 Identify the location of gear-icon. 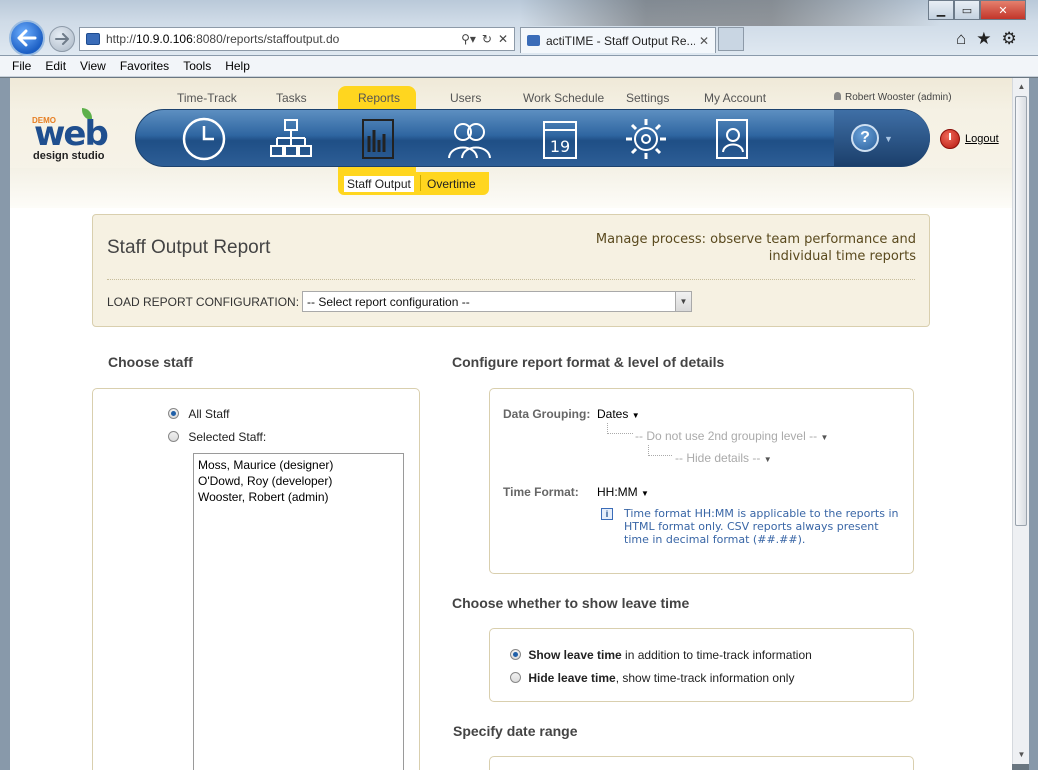
(646, 139).